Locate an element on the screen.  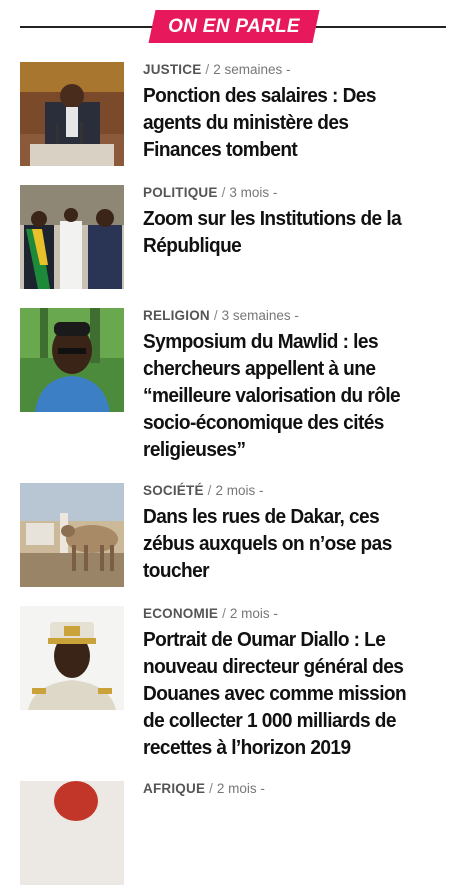
section-title: ON EN PARLE is located at coordinates (234, 26).